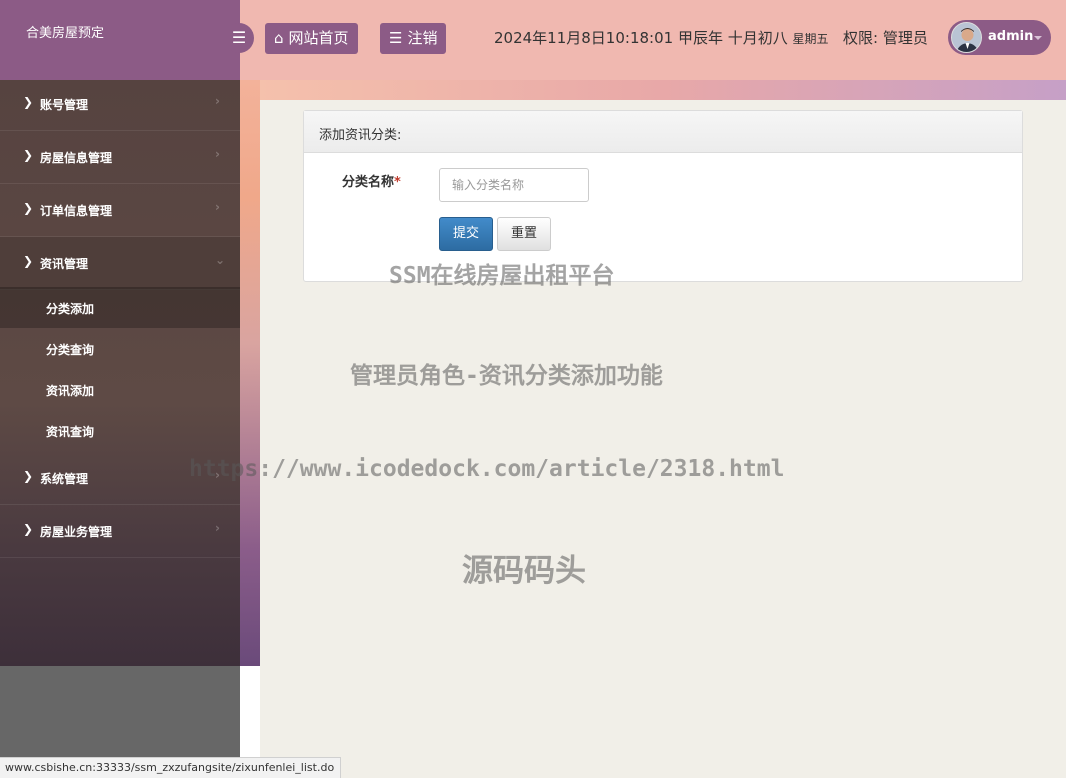 Image resolution: width=1066 pixels, height=778 pixels. Describe the element at coordinates (76, 158) in the screenshot. I see `sidebar-item-label: 房屋信息管理` at that location.